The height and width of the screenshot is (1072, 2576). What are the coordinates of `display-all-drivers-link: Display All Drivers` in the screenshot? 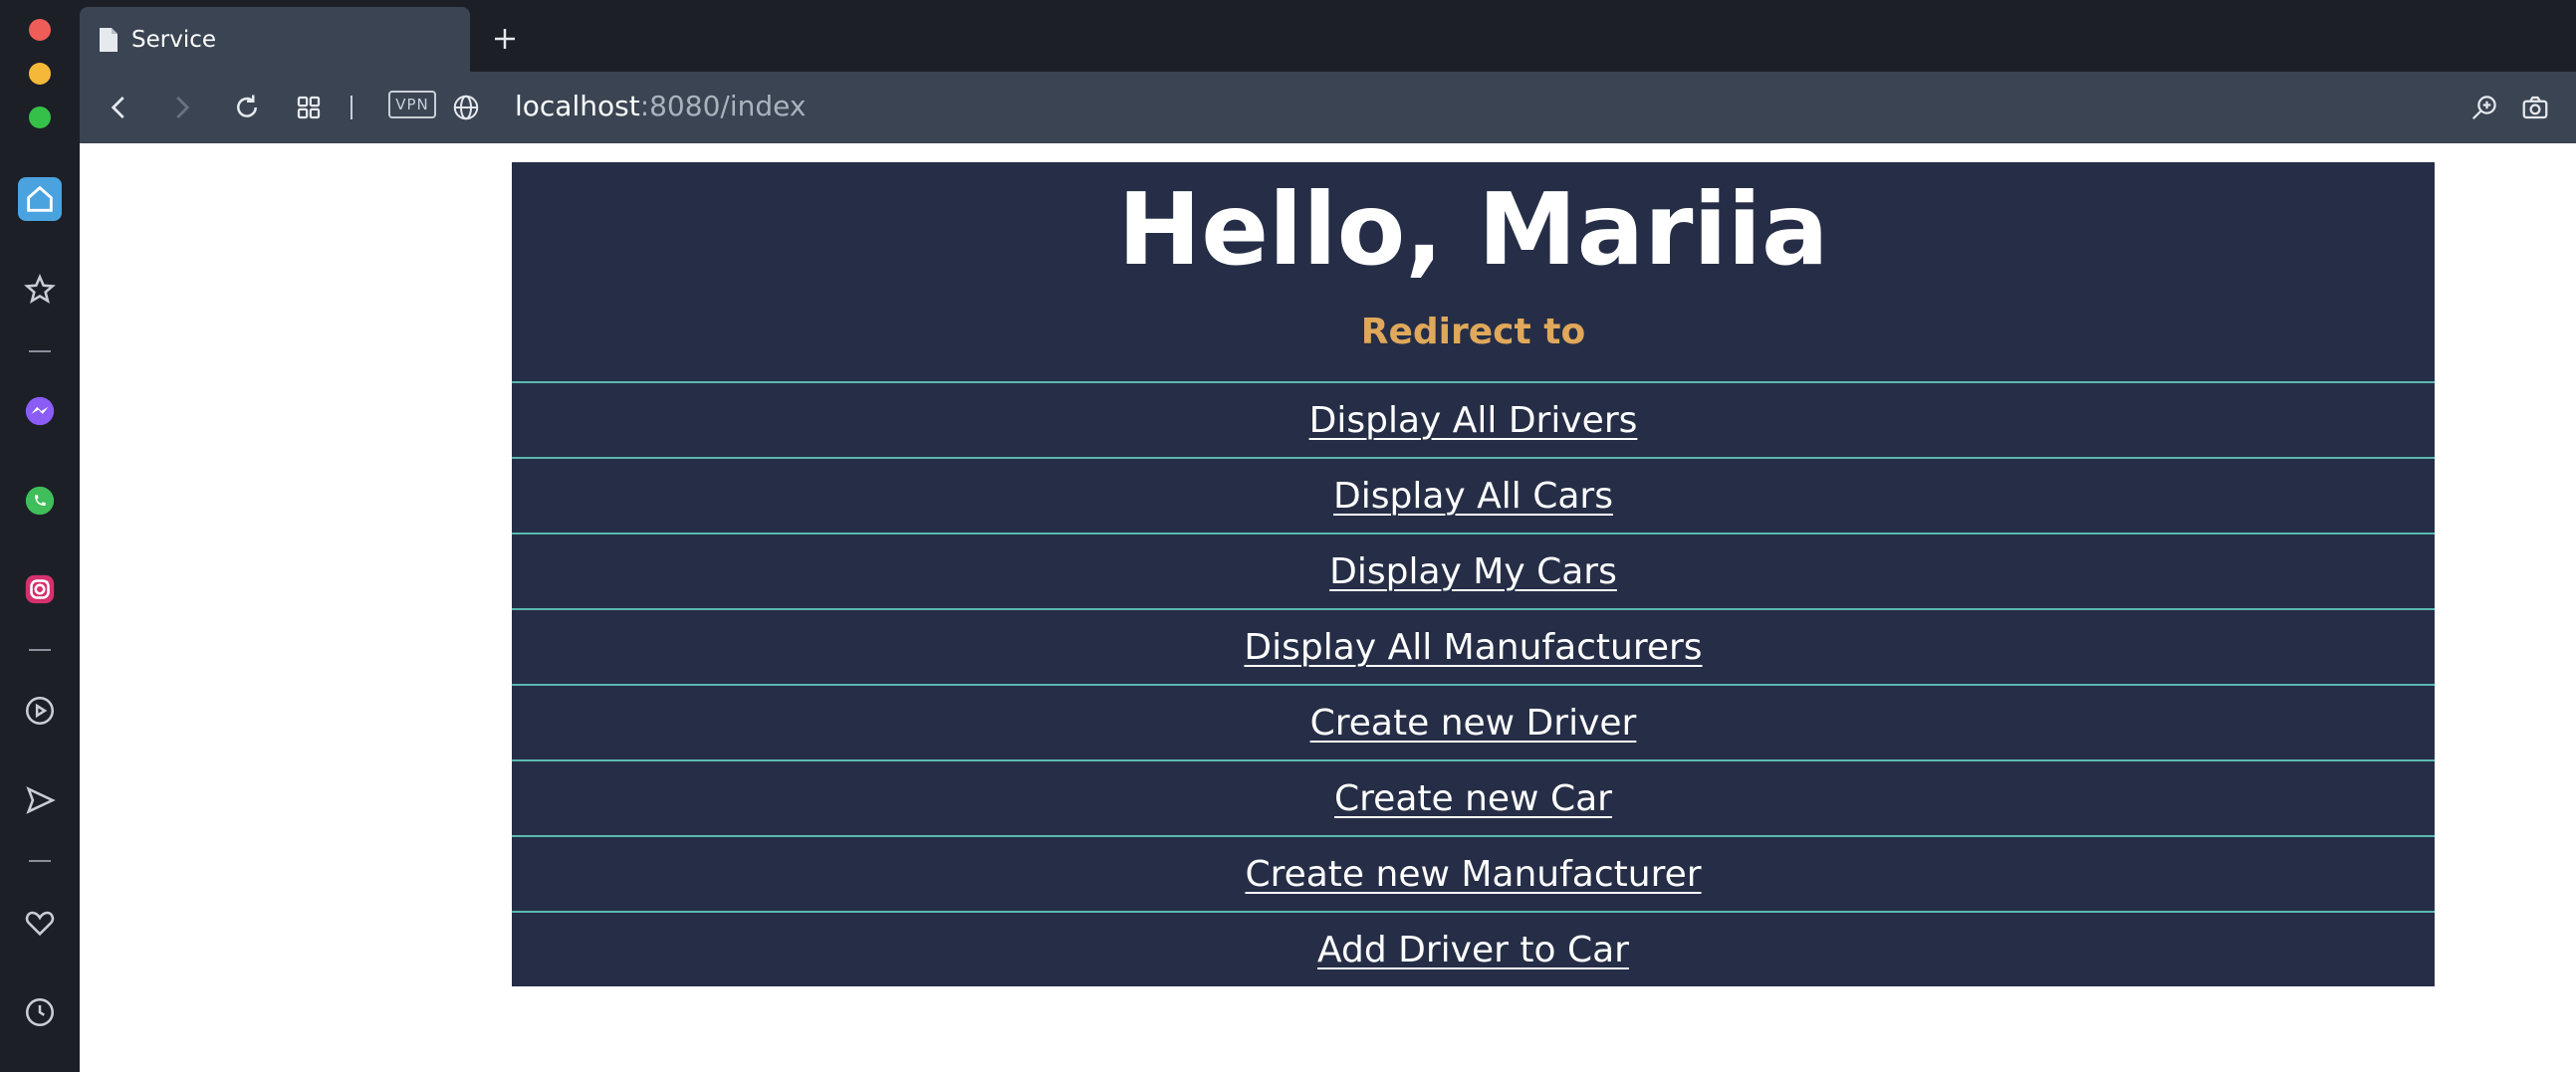 It's located at (1473, 421).